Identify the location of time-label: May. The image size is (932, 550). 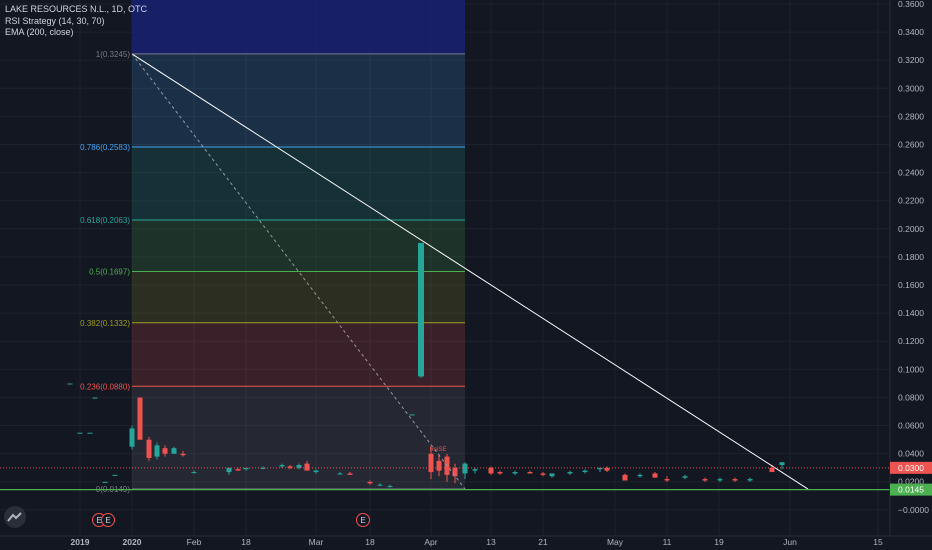
(615, 542).